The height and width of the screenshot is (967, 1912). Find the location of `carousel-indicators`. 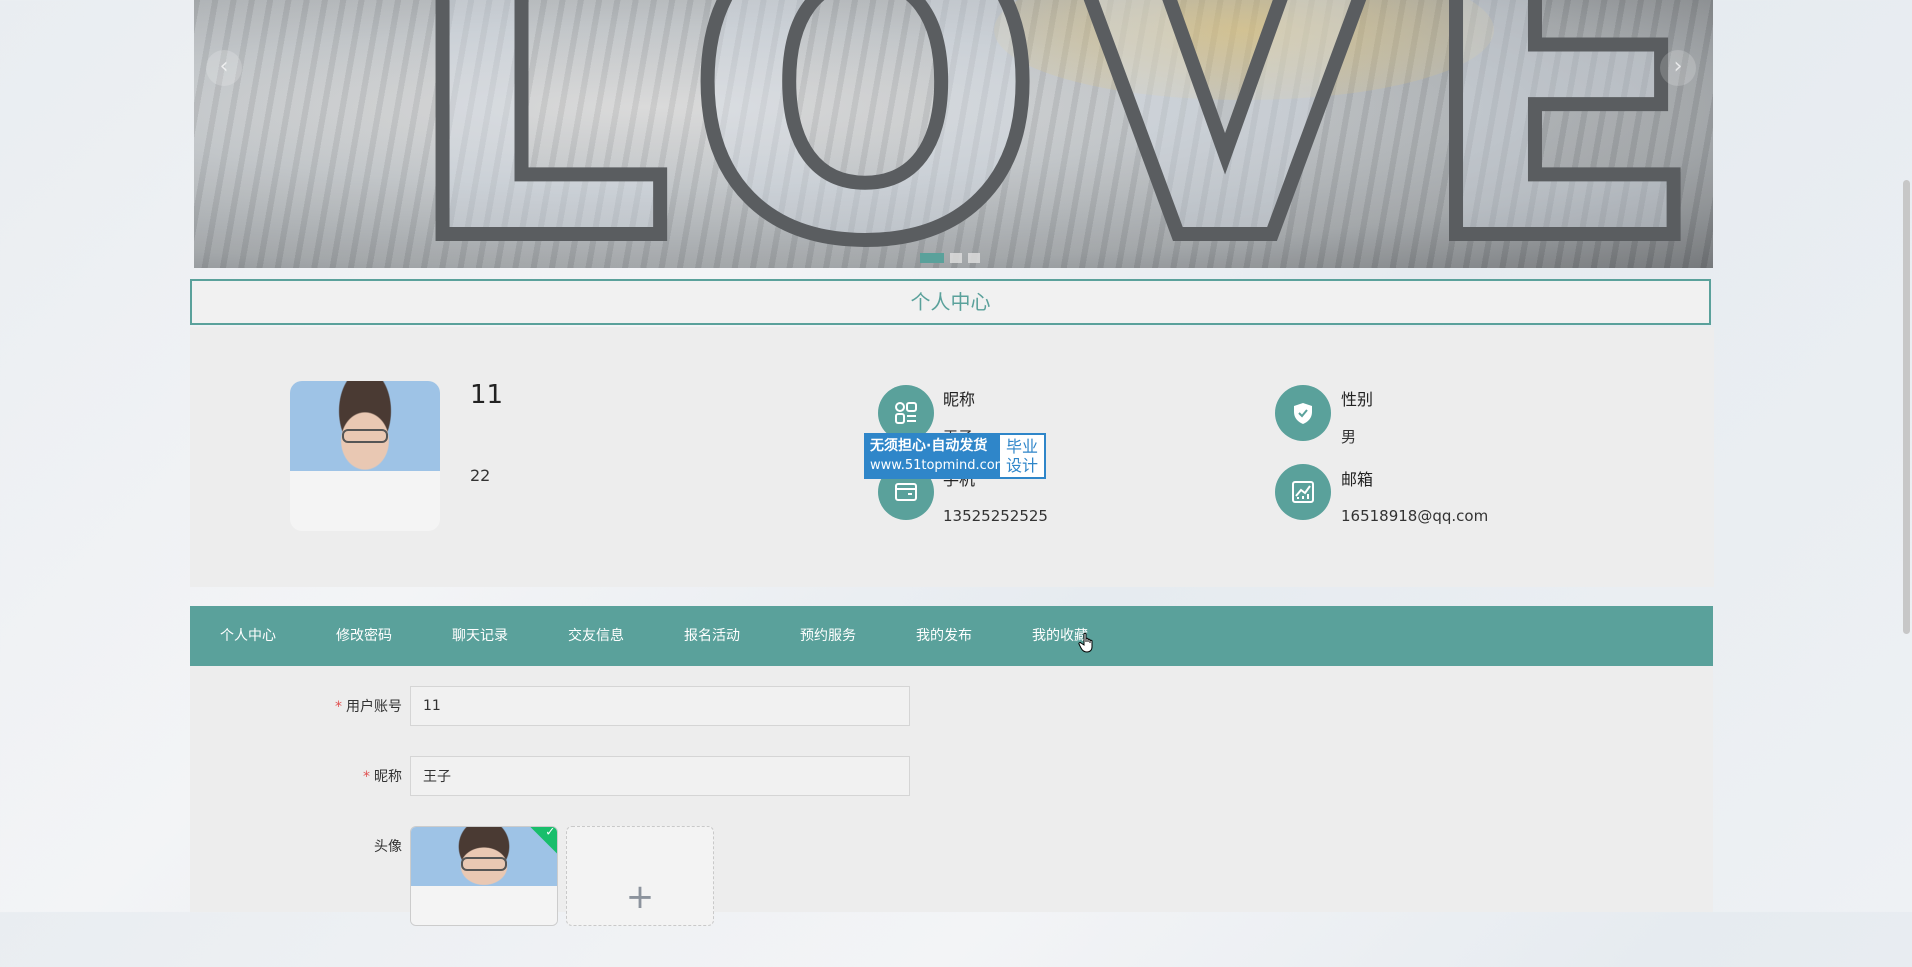

carousel-indicators is located at coordinates (950, 258).